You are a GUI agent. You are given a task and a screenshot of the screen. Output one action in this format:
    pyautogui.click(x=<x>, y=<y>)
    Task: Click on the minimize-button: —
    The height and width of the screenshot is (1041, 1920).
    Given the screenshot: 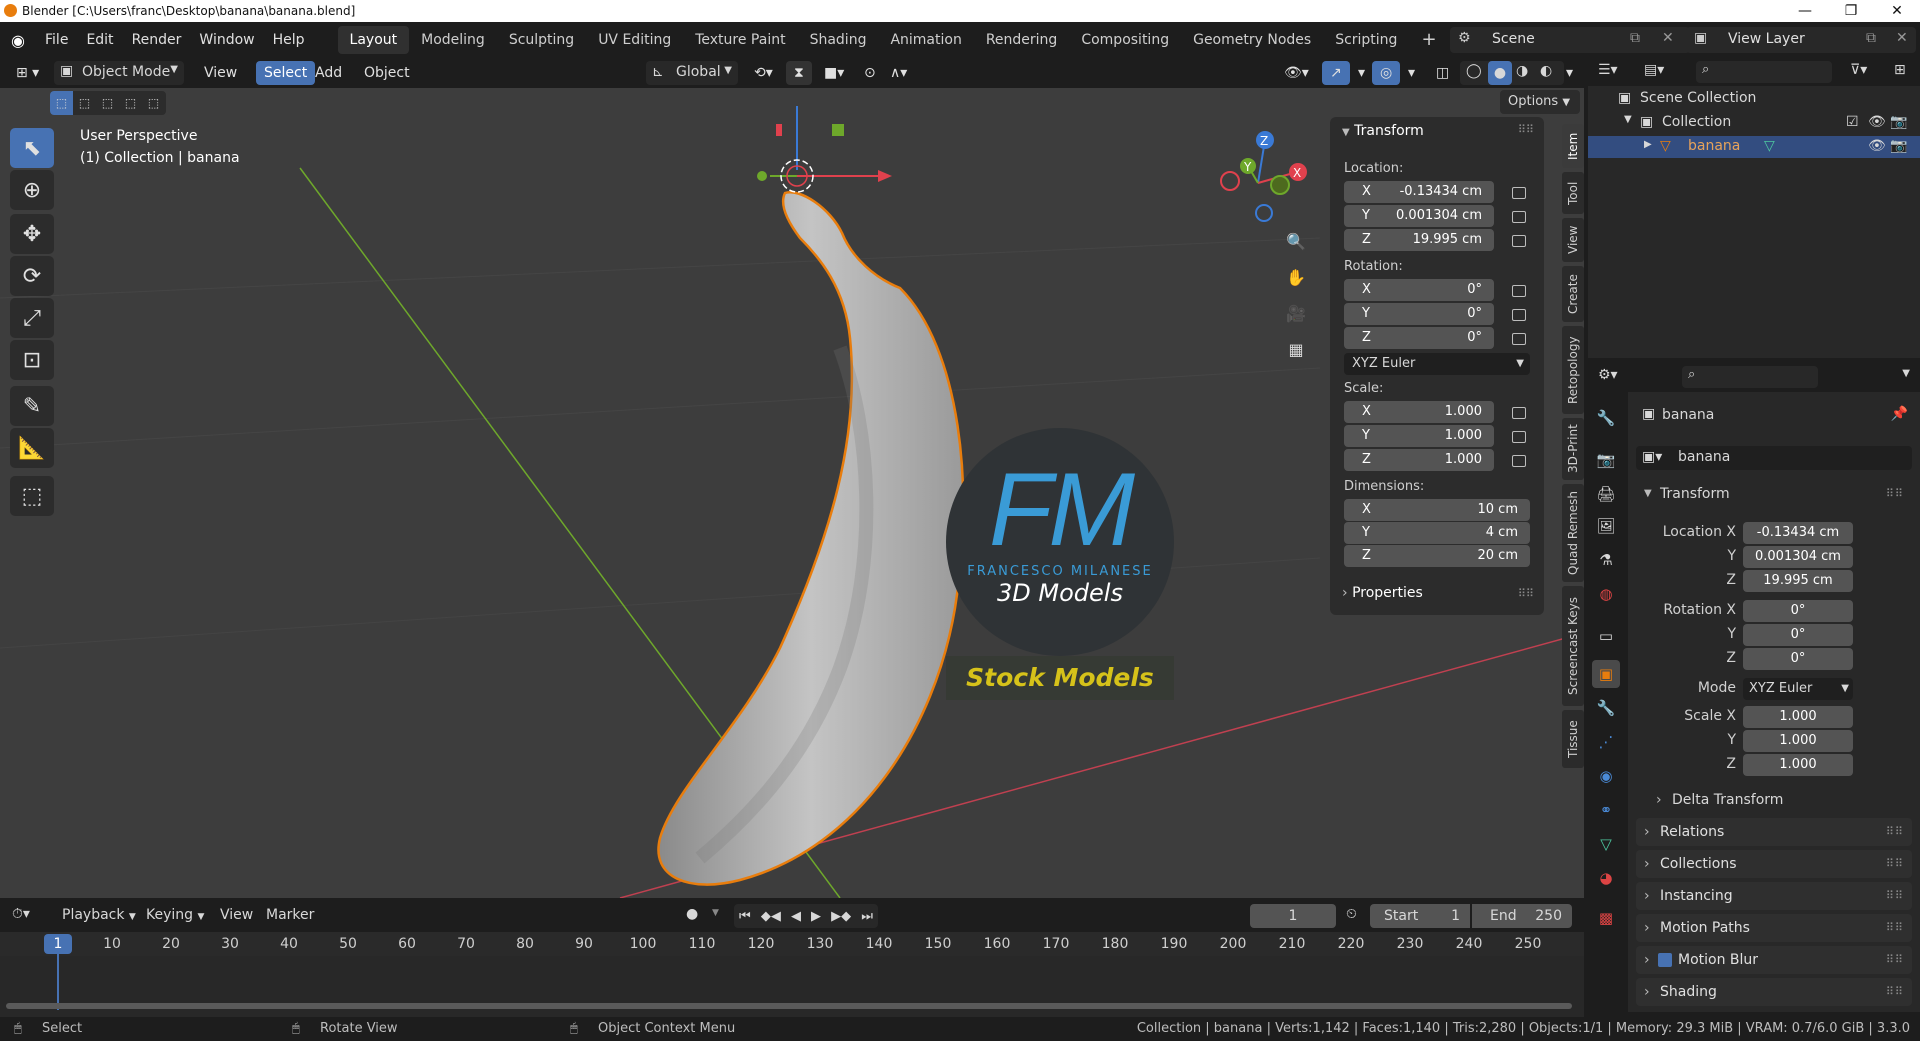 What is the action you would take?
    pyautogui.click(x=1805, y=11)
    